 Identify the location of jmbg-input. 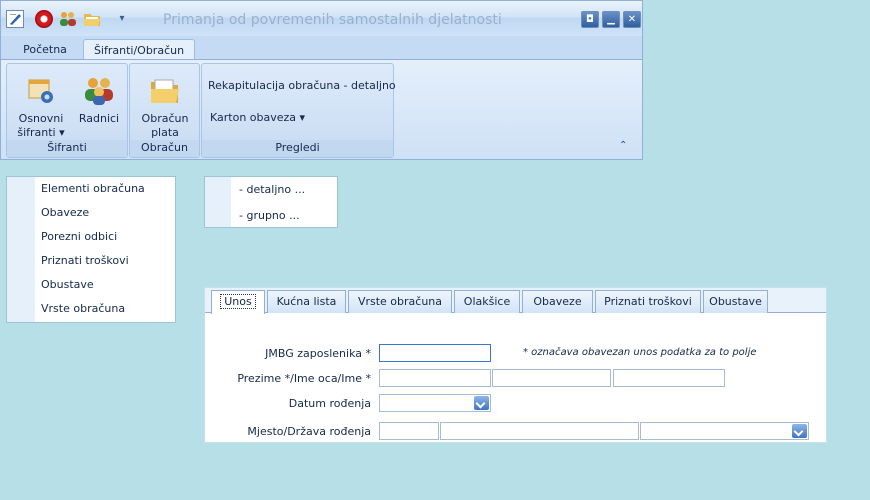
(435, 353).